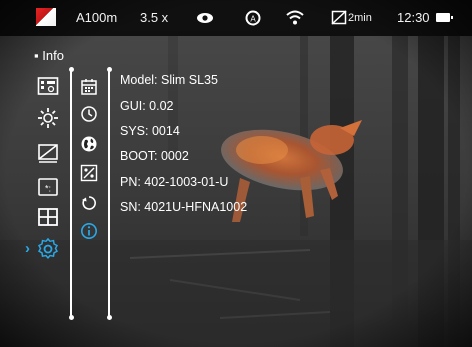 This screenshot has height=347, width=472. I want to click on active-arrow-icon: ›, so click(27, 248).